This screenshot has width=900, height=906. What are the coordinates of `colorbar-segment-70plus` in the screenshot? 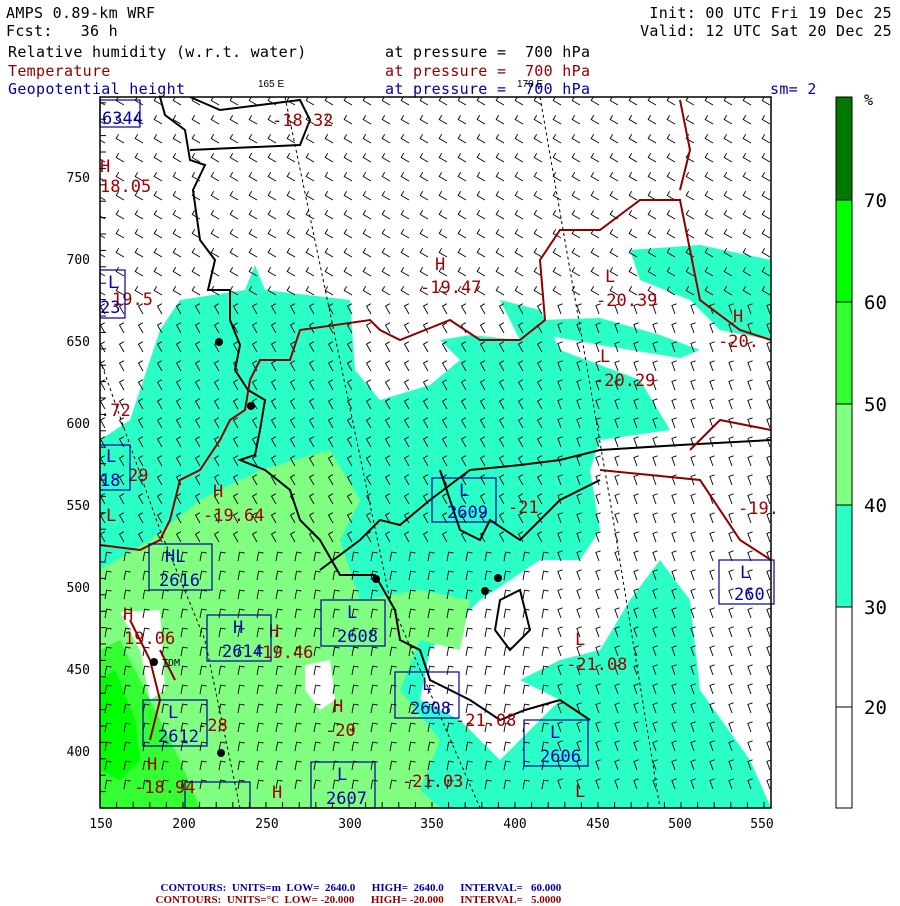 It's located at (844, 148).